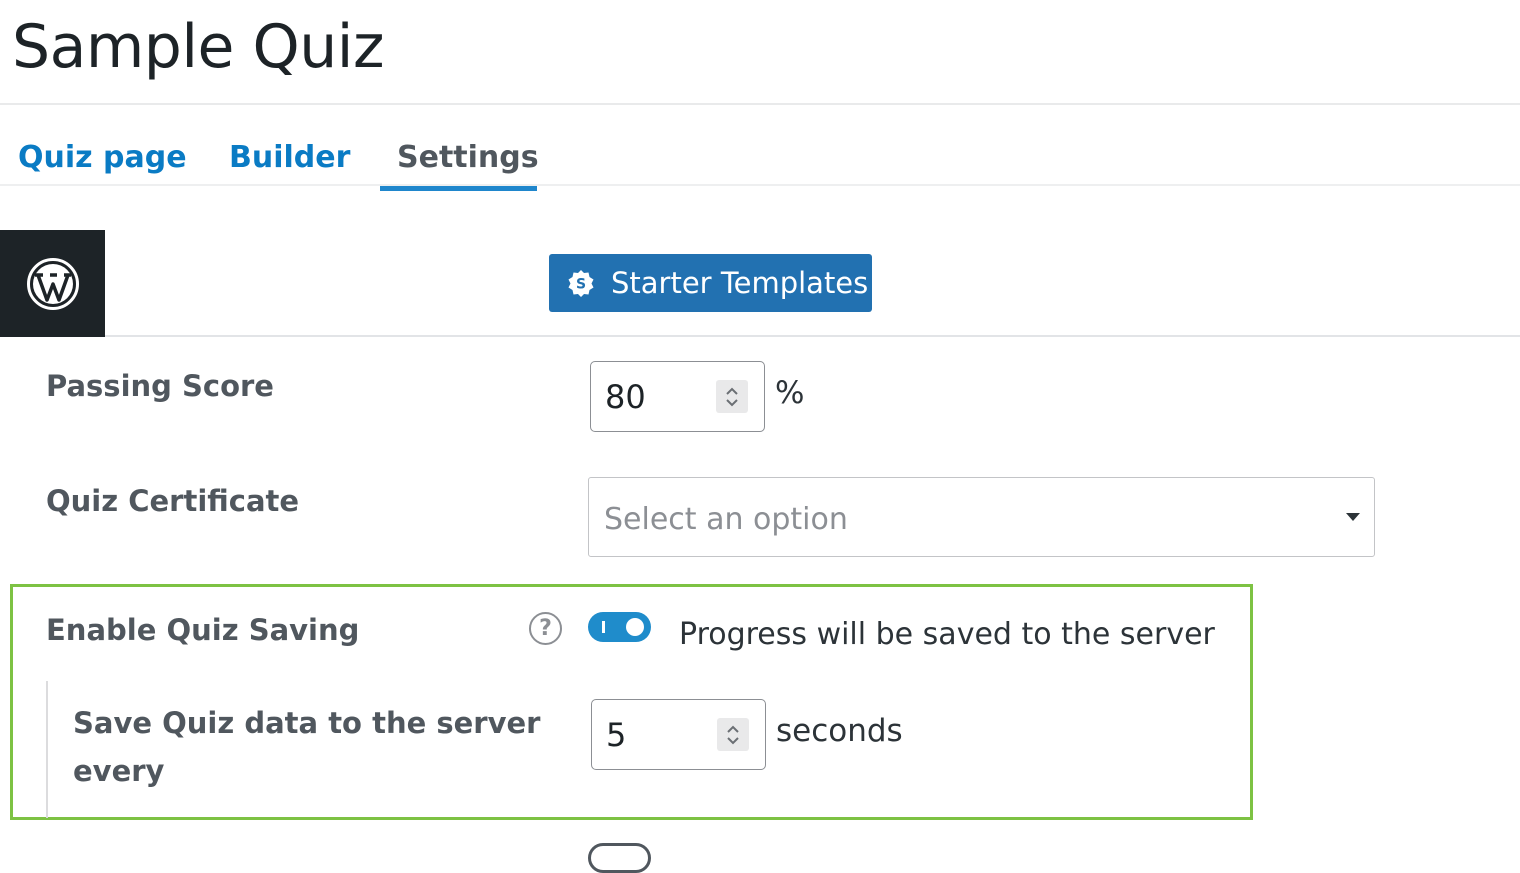  What do you see at coordinates (635, 627) in the screenshot?
I see `toggle-knob` at bounding box center [635, 627].